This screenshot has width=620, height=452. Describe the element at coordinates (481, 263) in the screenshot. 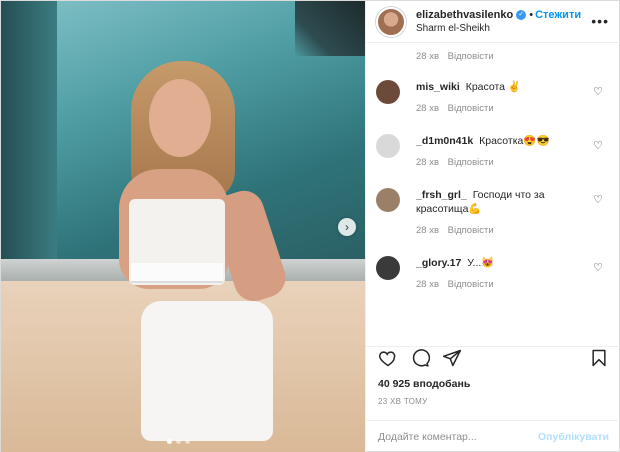

I see `comment-text: У...😻` at that location.